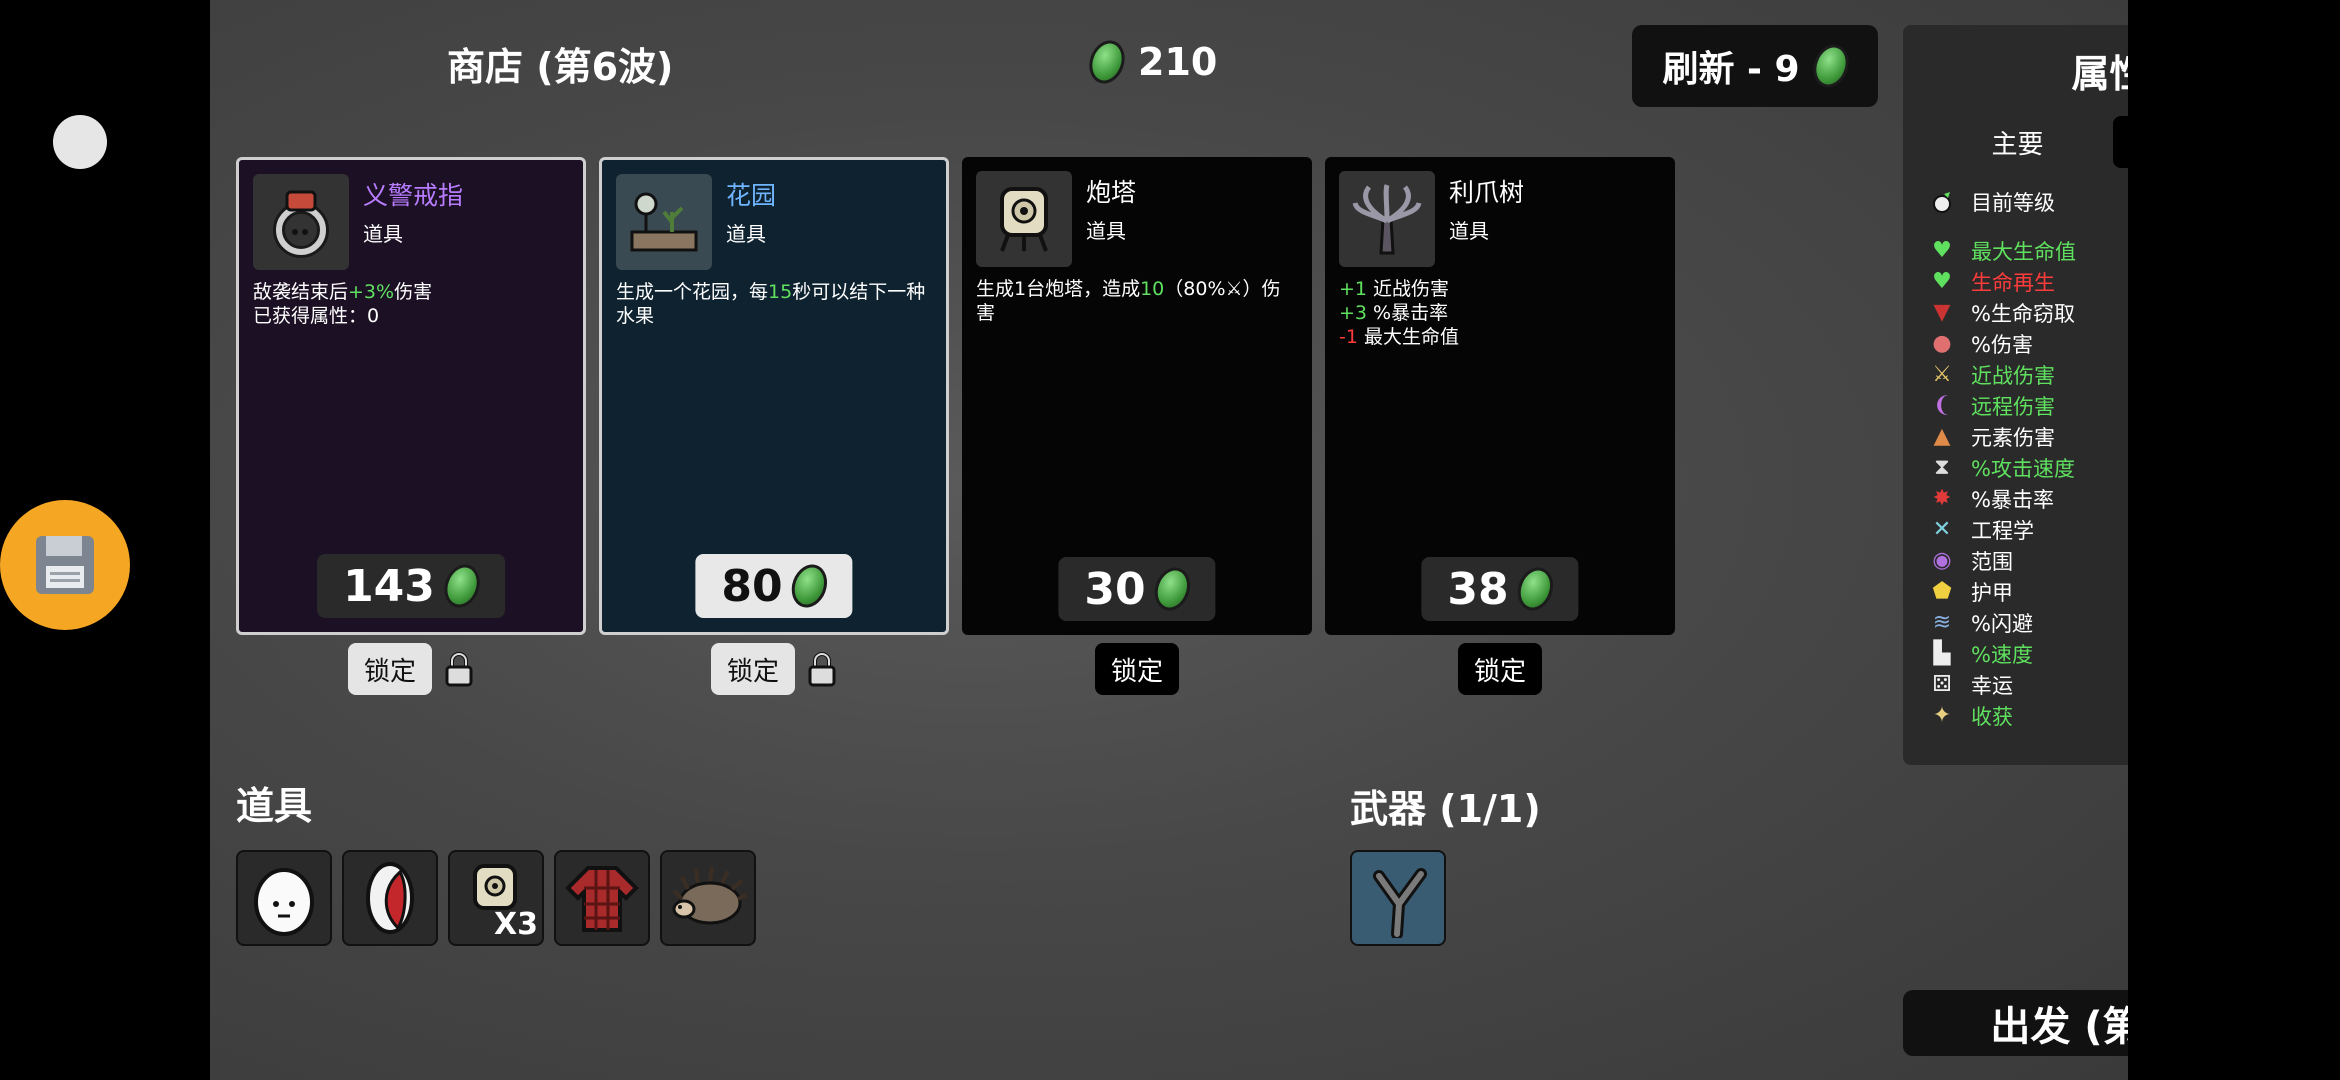  What do you see at coordinates (1942, 591) in the screenshot?
I see `shield-icon: ⬟` at bounding box center [1942, 591].